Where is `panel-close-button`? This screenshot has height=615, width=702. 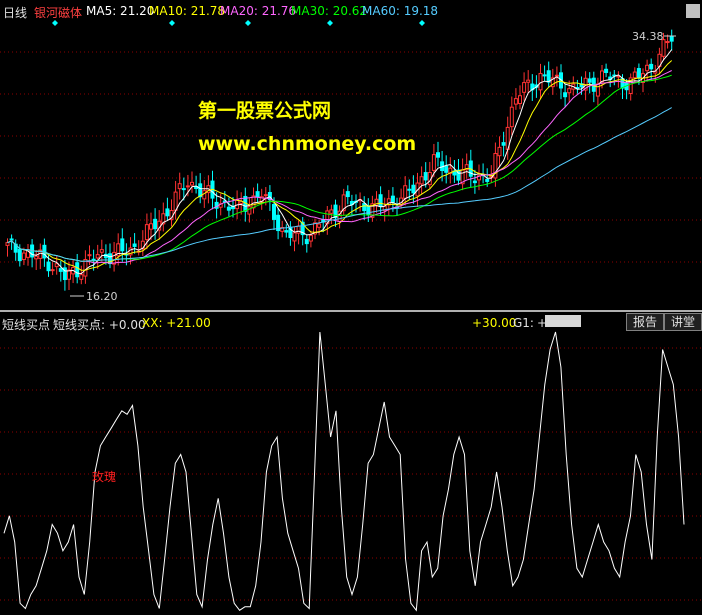
panel-close-button is located at coordinates (693, 11).